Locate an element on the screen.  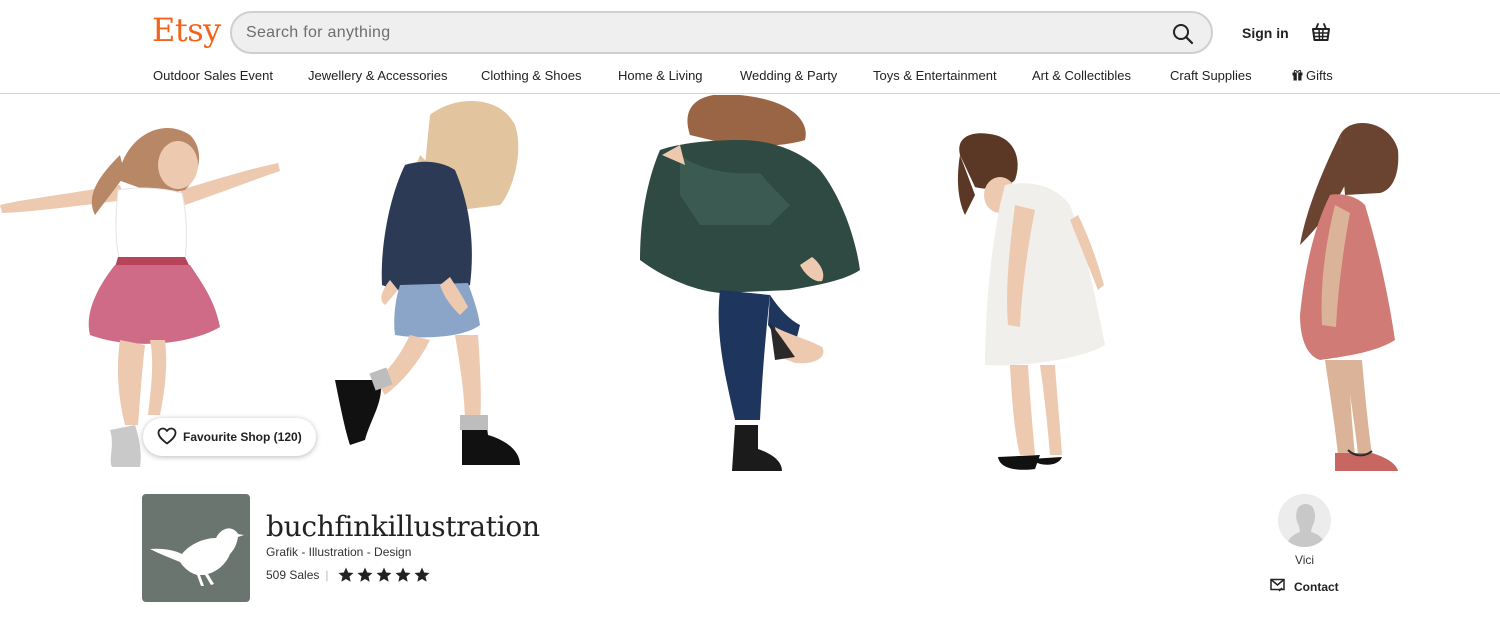
shop-logo is located at coordinates (196, 548).